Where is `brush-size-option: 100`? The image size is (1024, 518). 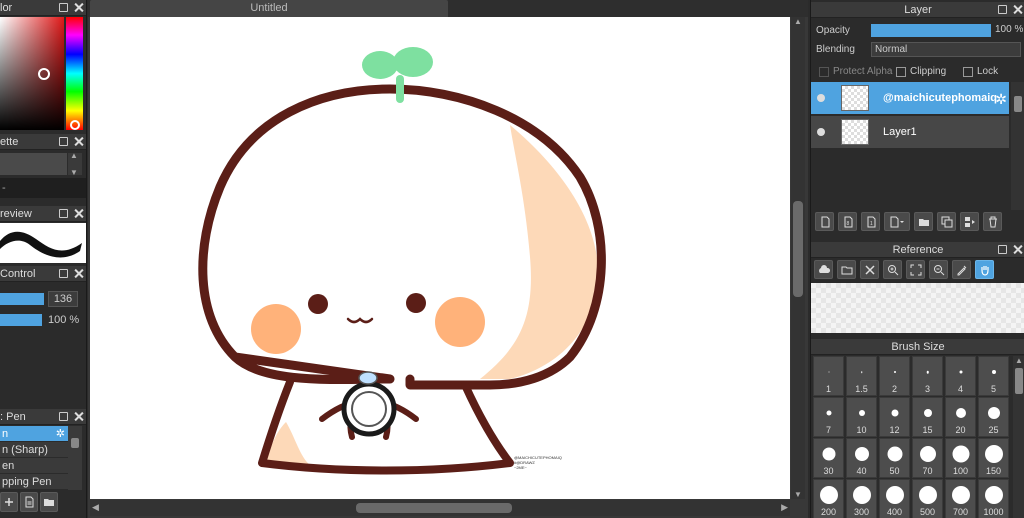 brush-size-option: 100 is located at coordinates (960, 458).